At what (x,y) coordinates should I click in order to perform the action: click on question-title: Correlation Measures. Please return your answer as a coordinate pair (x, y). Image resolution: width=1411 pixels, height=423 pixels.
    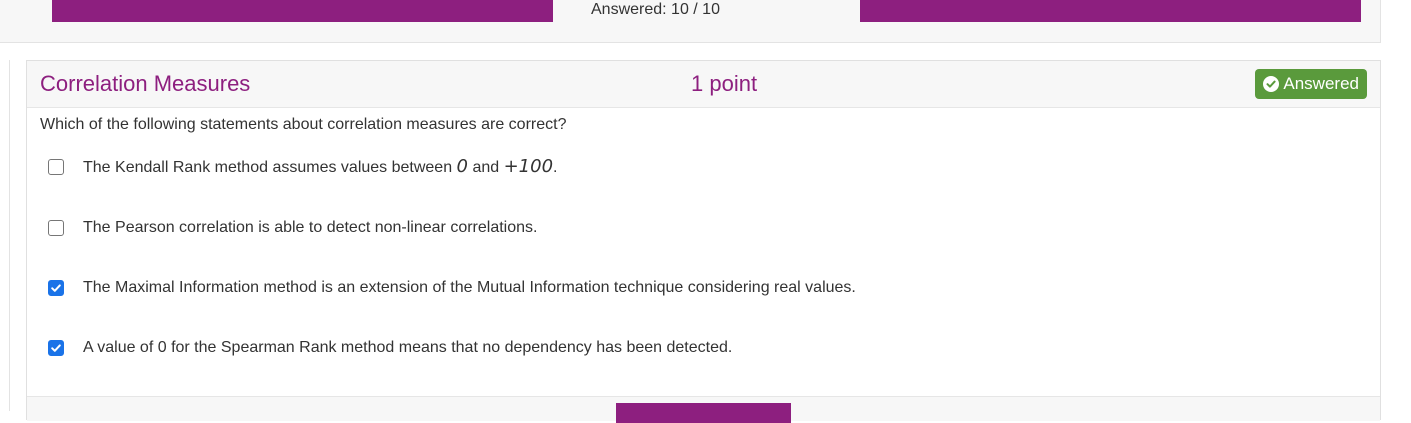
    Looking at the image, I should click on (145, 83).